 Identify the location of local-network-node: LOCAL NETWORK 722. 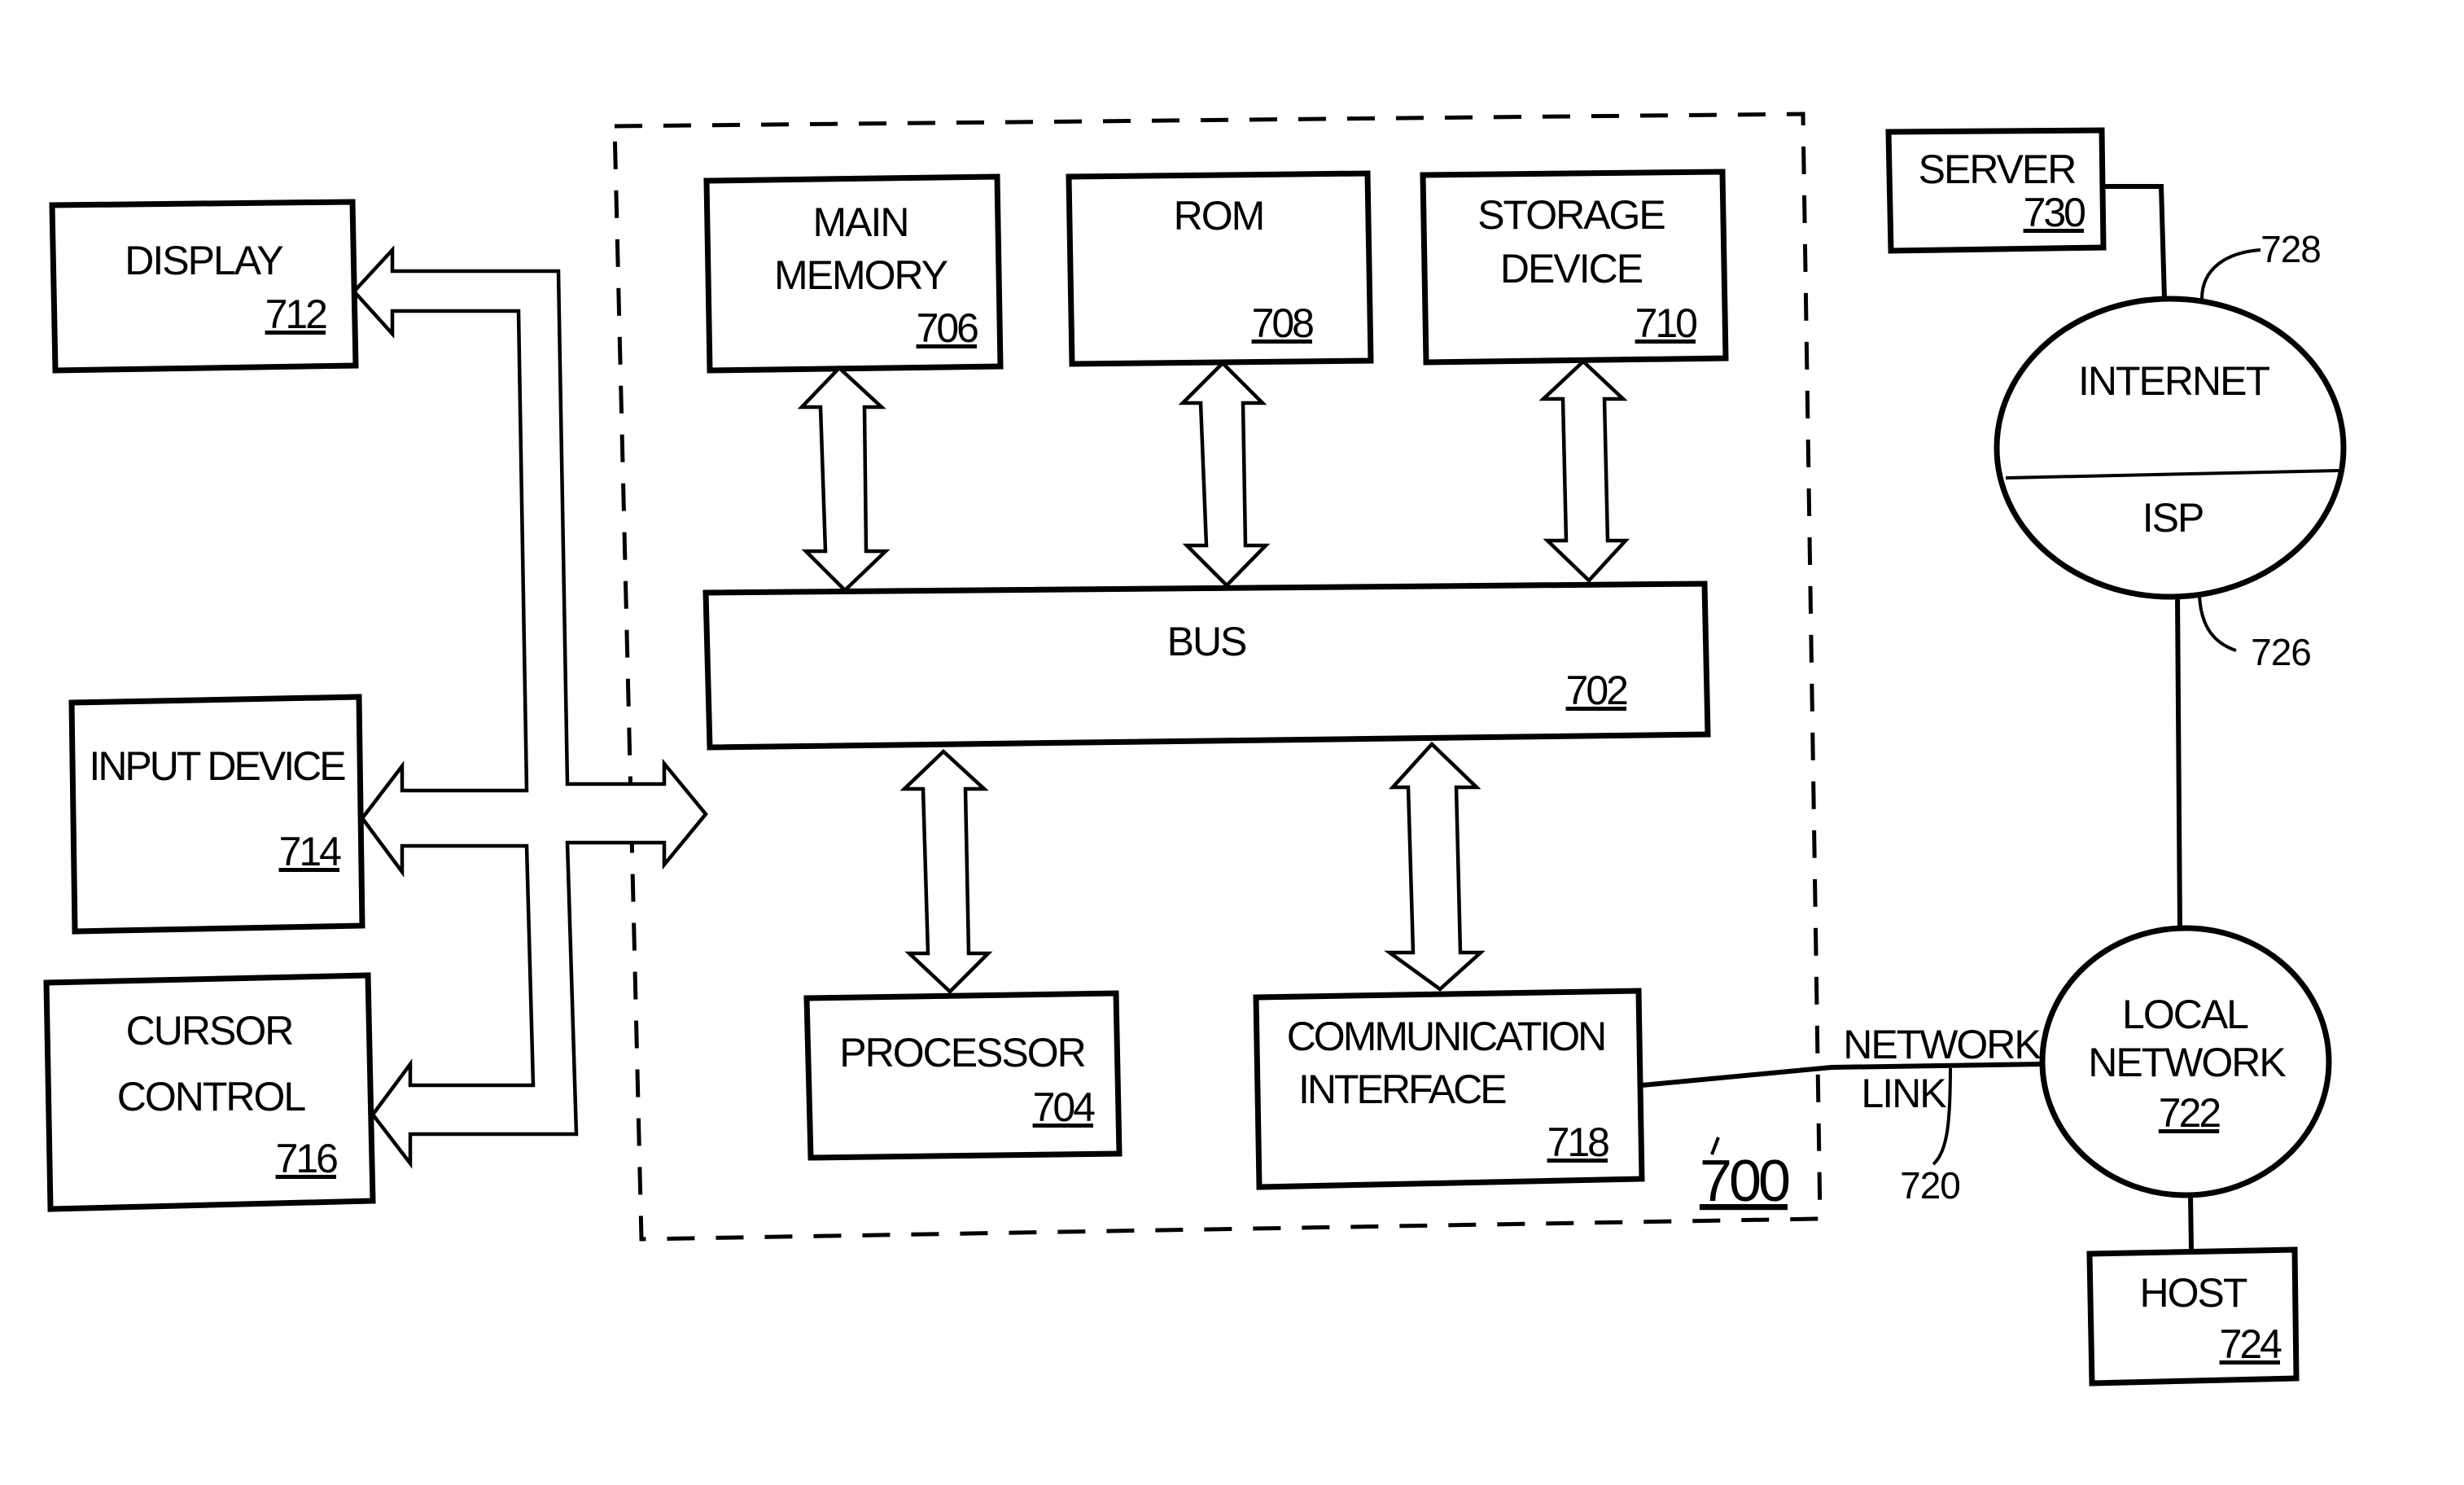
(2186, 1061).